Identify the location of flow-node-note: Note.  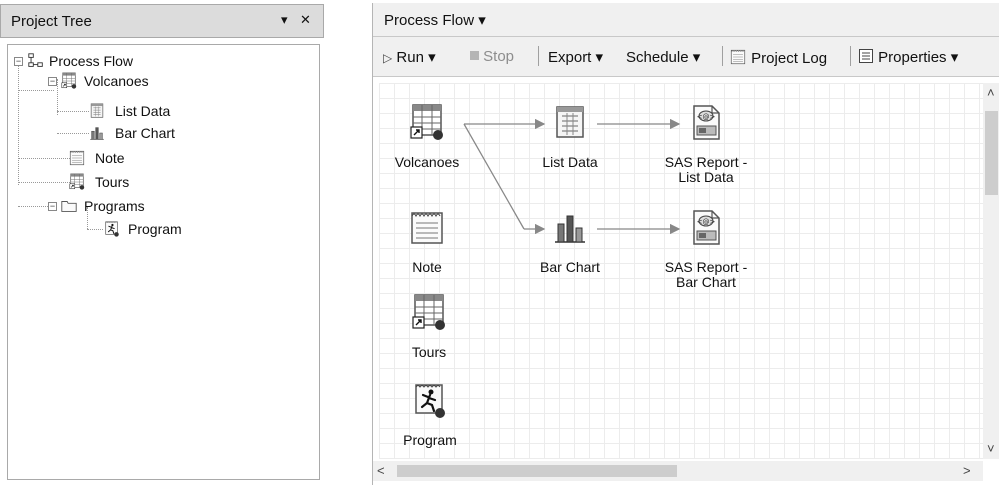
(427, 241).